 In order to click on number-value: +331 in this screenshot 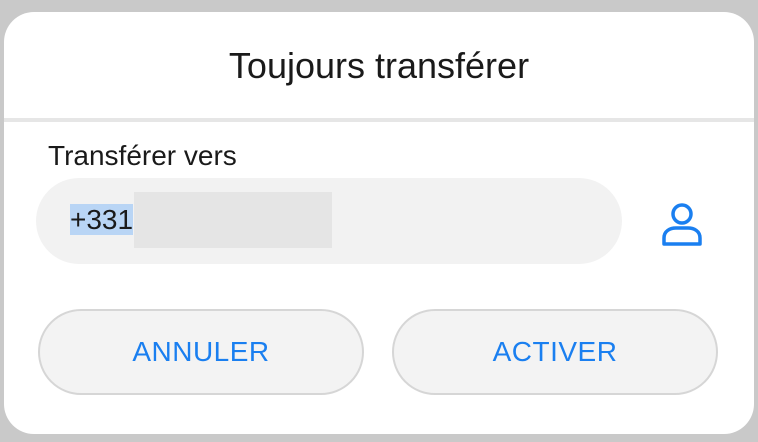, I will do `click(102, 220)`.